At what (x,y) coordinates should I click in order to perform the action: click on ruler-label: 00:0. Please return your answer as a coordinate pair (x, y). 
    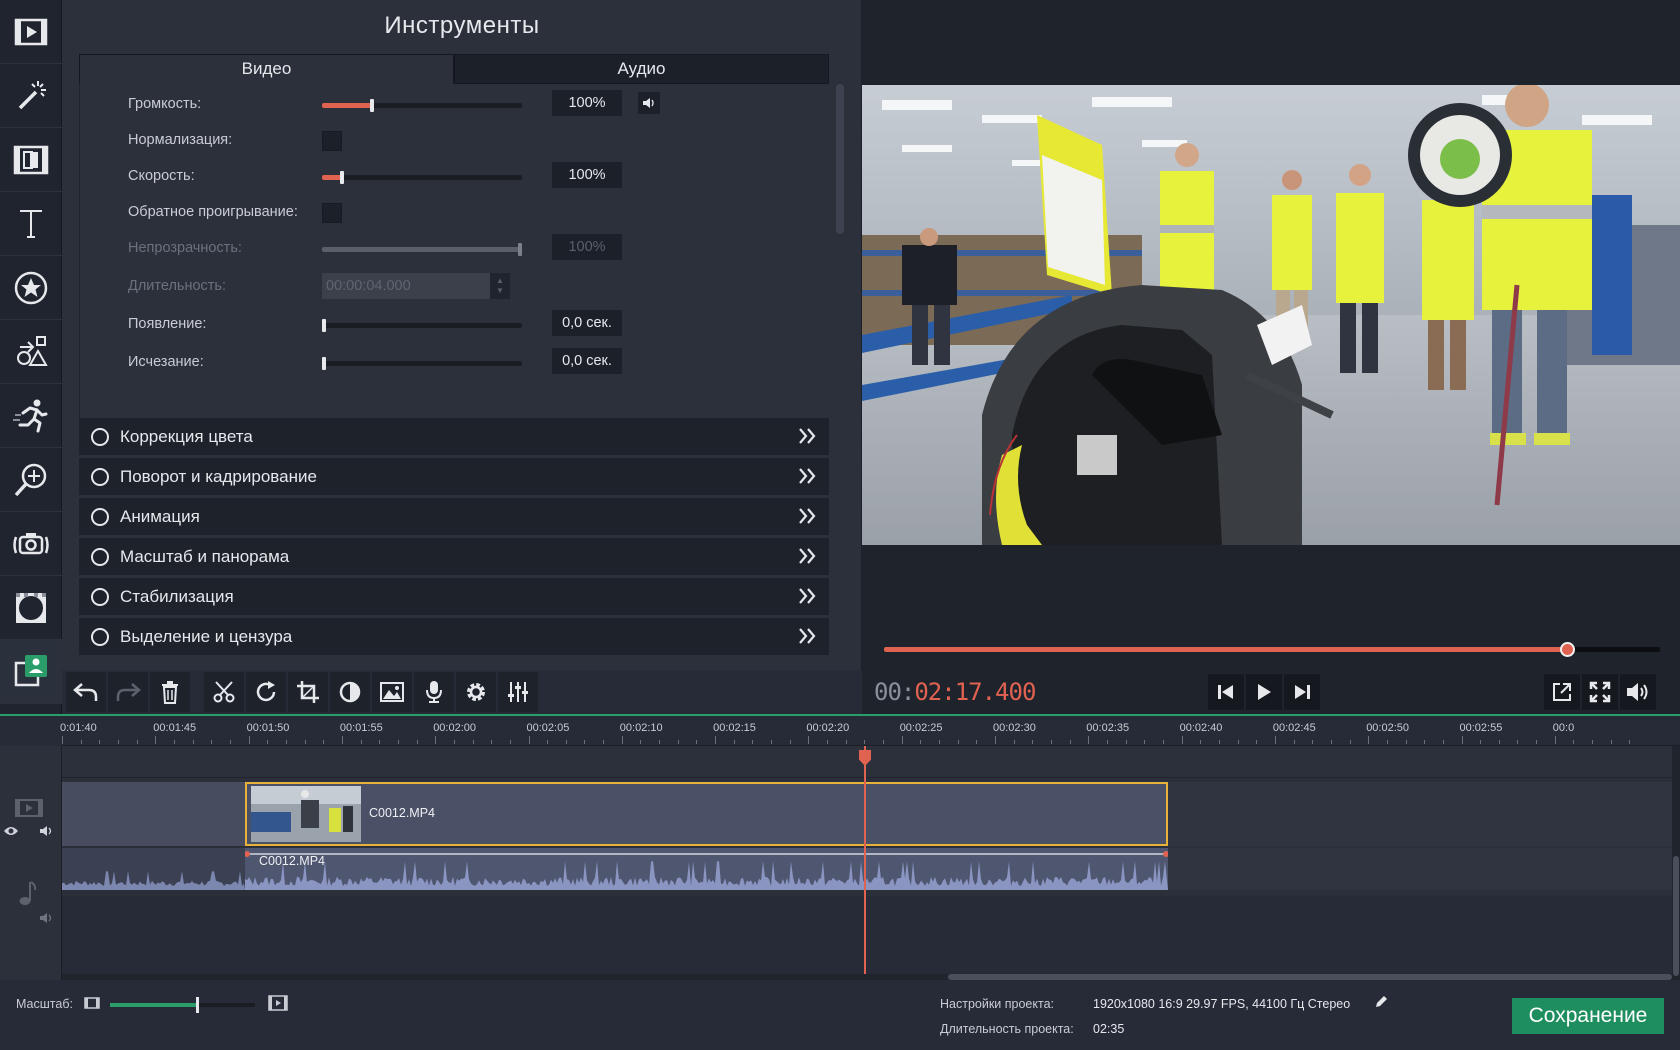
    Looking at the image, I should click on (1563, 728).